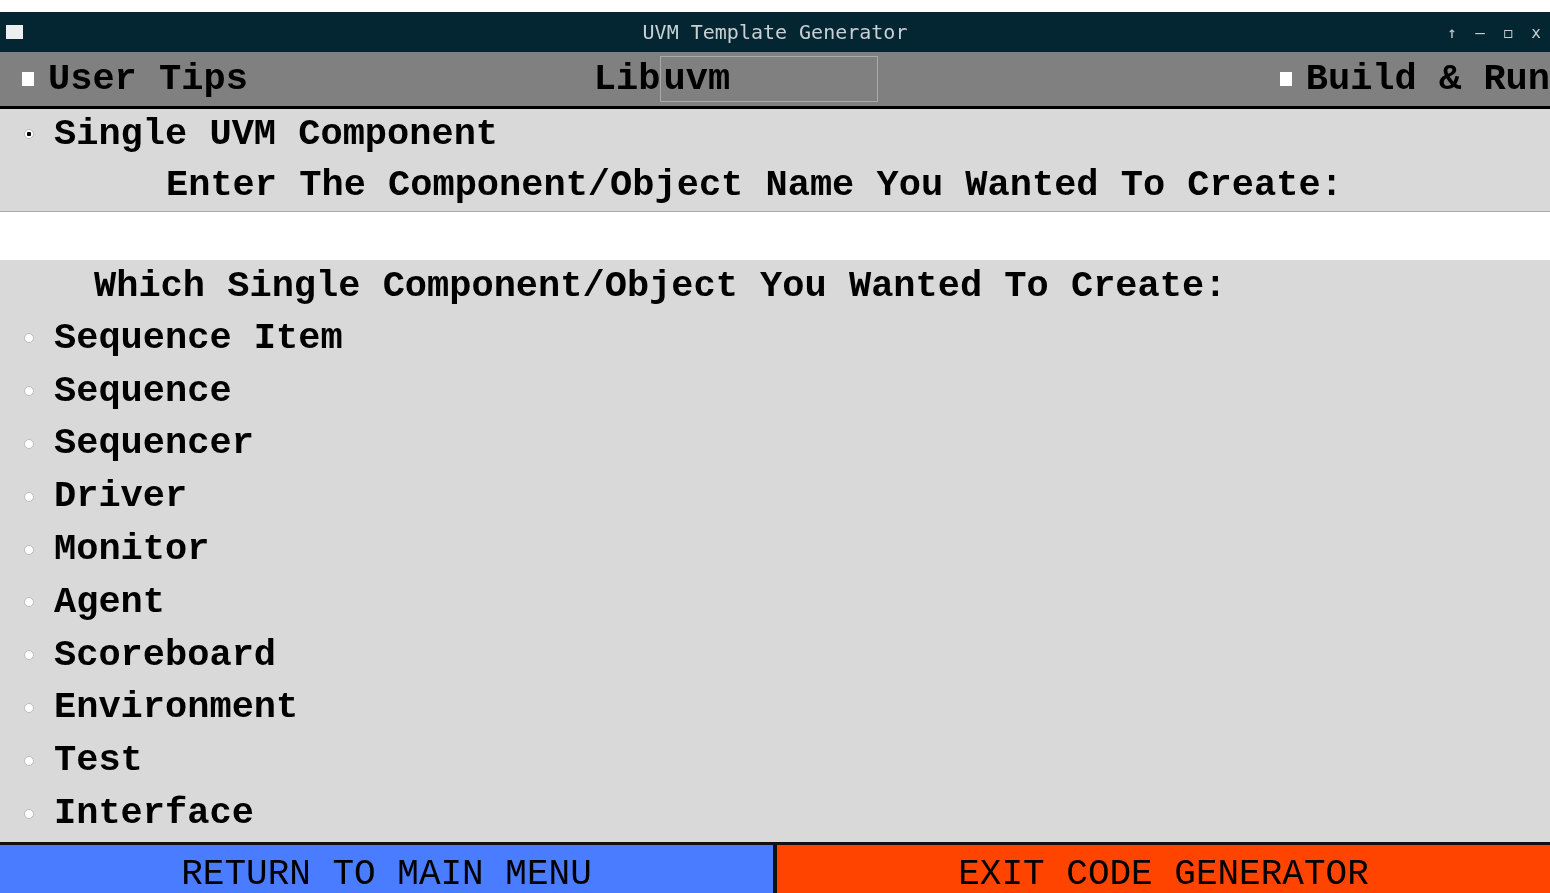 The image size is (1550, 893). What do you see at coordinates (98, 761) in the screenshot?
I see `radio-label: Test` at bounding box center [98, 761].